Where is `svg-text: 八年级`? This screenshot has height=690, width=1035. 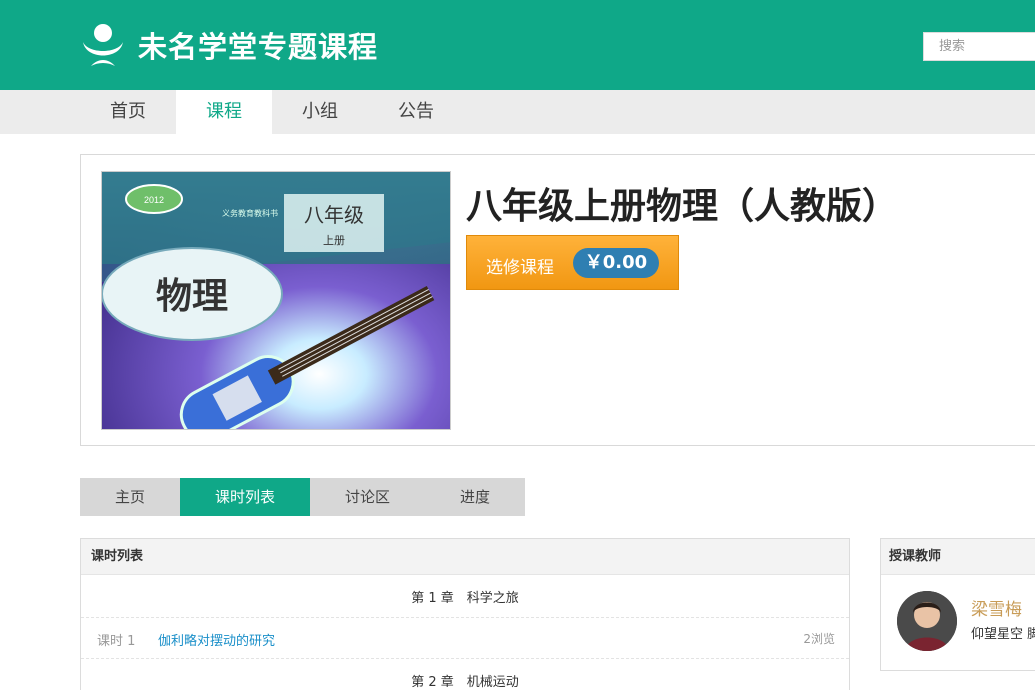
svg-text: 八年级 is located at coordinates (334, 215).